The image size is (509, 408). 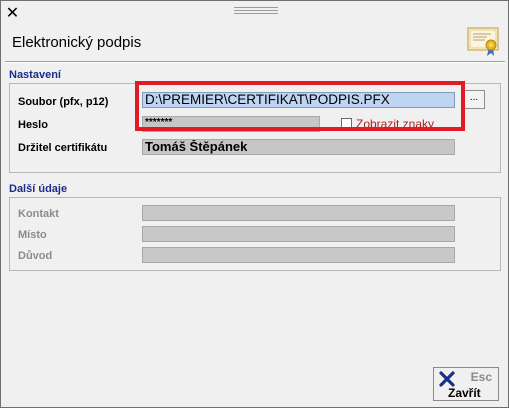 What do you see at coordinates (12, 12) in the screenshot?
I see `close-icon: ✕` at bounding box center [12, 12].